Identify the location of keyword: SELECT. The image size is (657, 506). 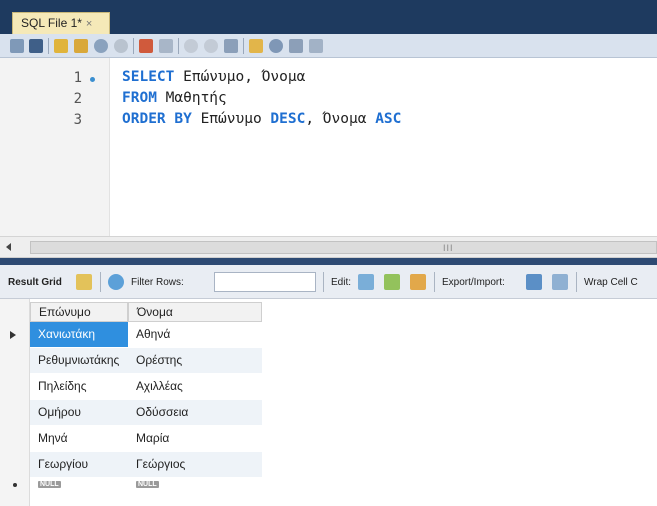
(148, 77).